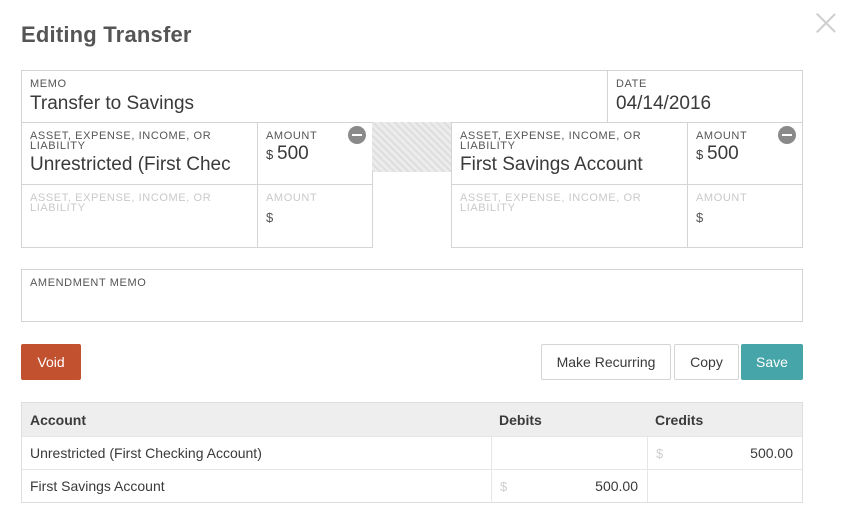 This screenshot has height=515, width=847. I want to click on date-label: DATE, so click(631, 84).